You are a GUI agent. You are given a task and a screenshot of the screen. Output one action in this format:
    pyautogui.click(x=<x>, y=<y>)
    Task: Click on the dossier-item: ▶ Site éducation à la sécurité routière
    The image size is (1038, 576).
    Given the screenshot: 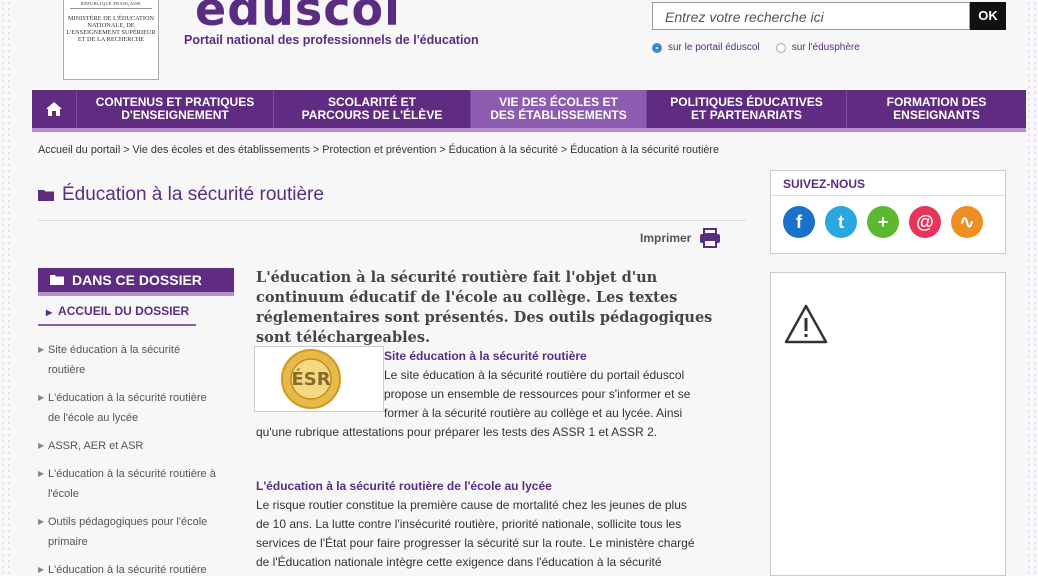 What is the action you would take?
    pyautogui.click(x=128, y=360)
    